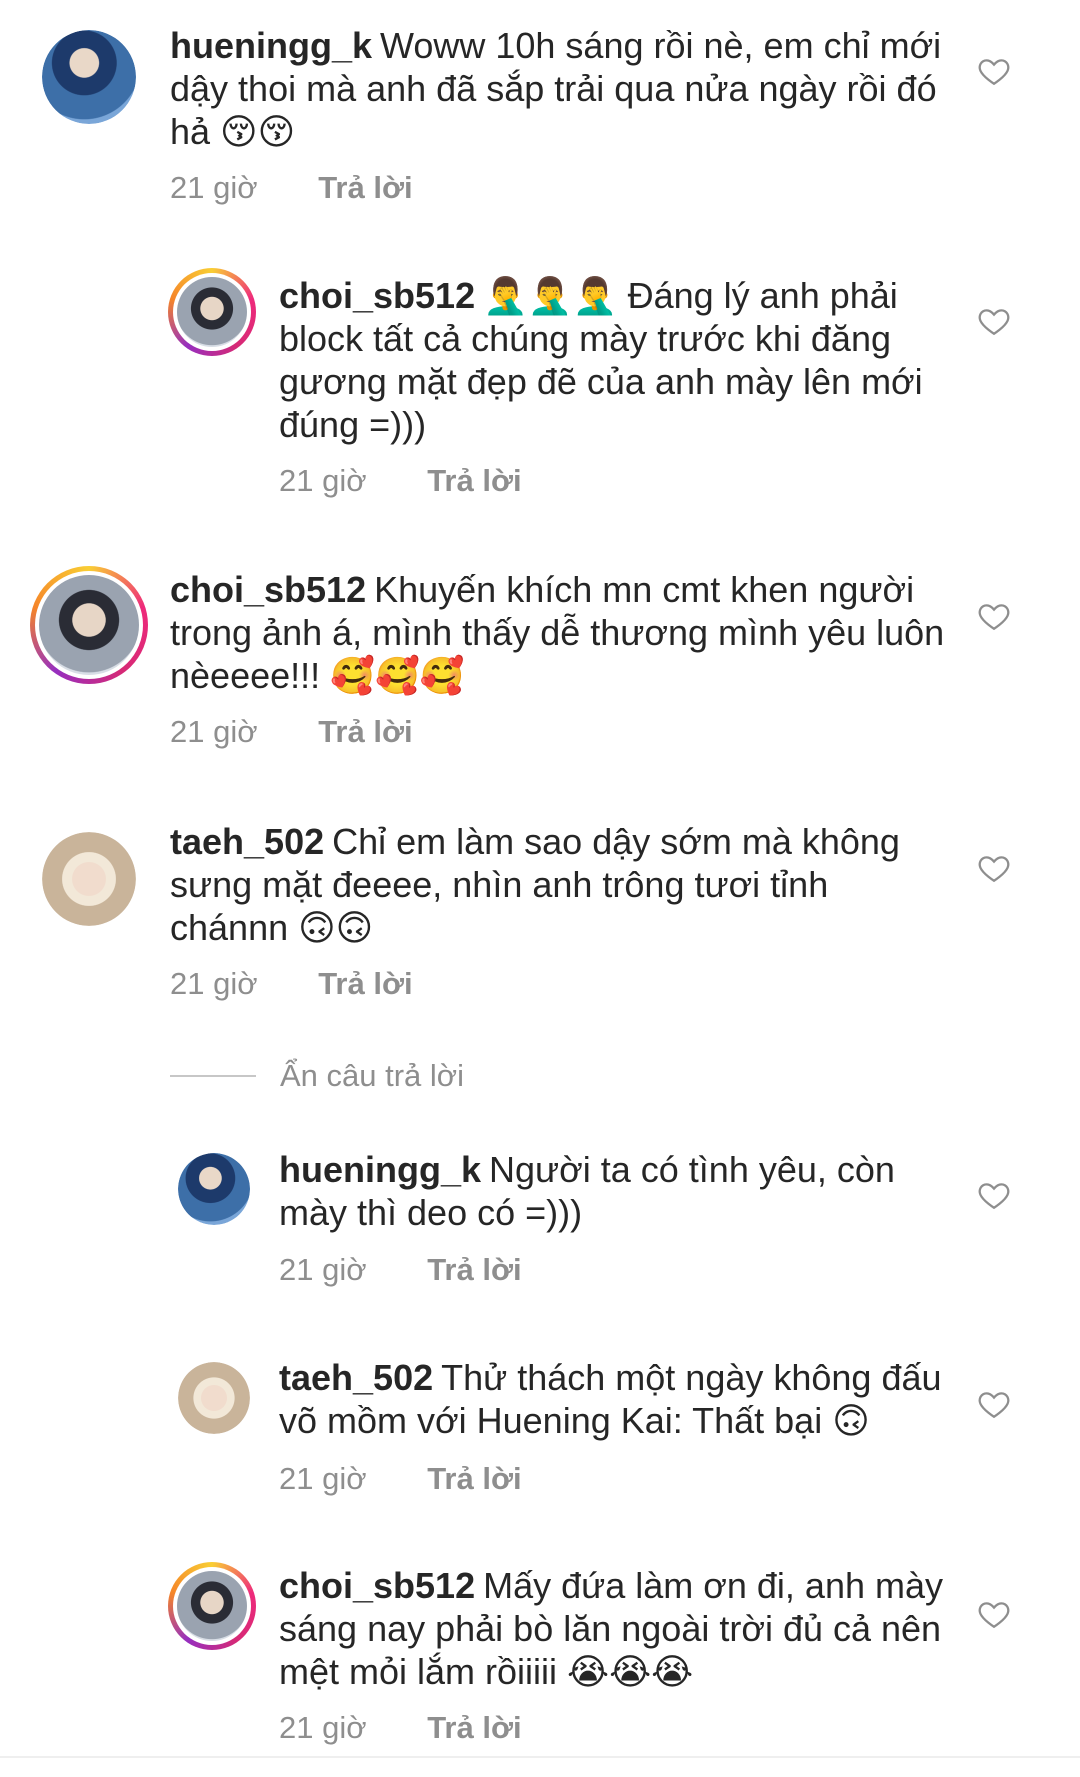 The width and height of the screenshot is (1080, 1777). What do you see at coordinates (372, 1075) in the screenshot?
I see `hide-replies-label: Ẩn câu trả lời` at bounding box center [372, 1075].